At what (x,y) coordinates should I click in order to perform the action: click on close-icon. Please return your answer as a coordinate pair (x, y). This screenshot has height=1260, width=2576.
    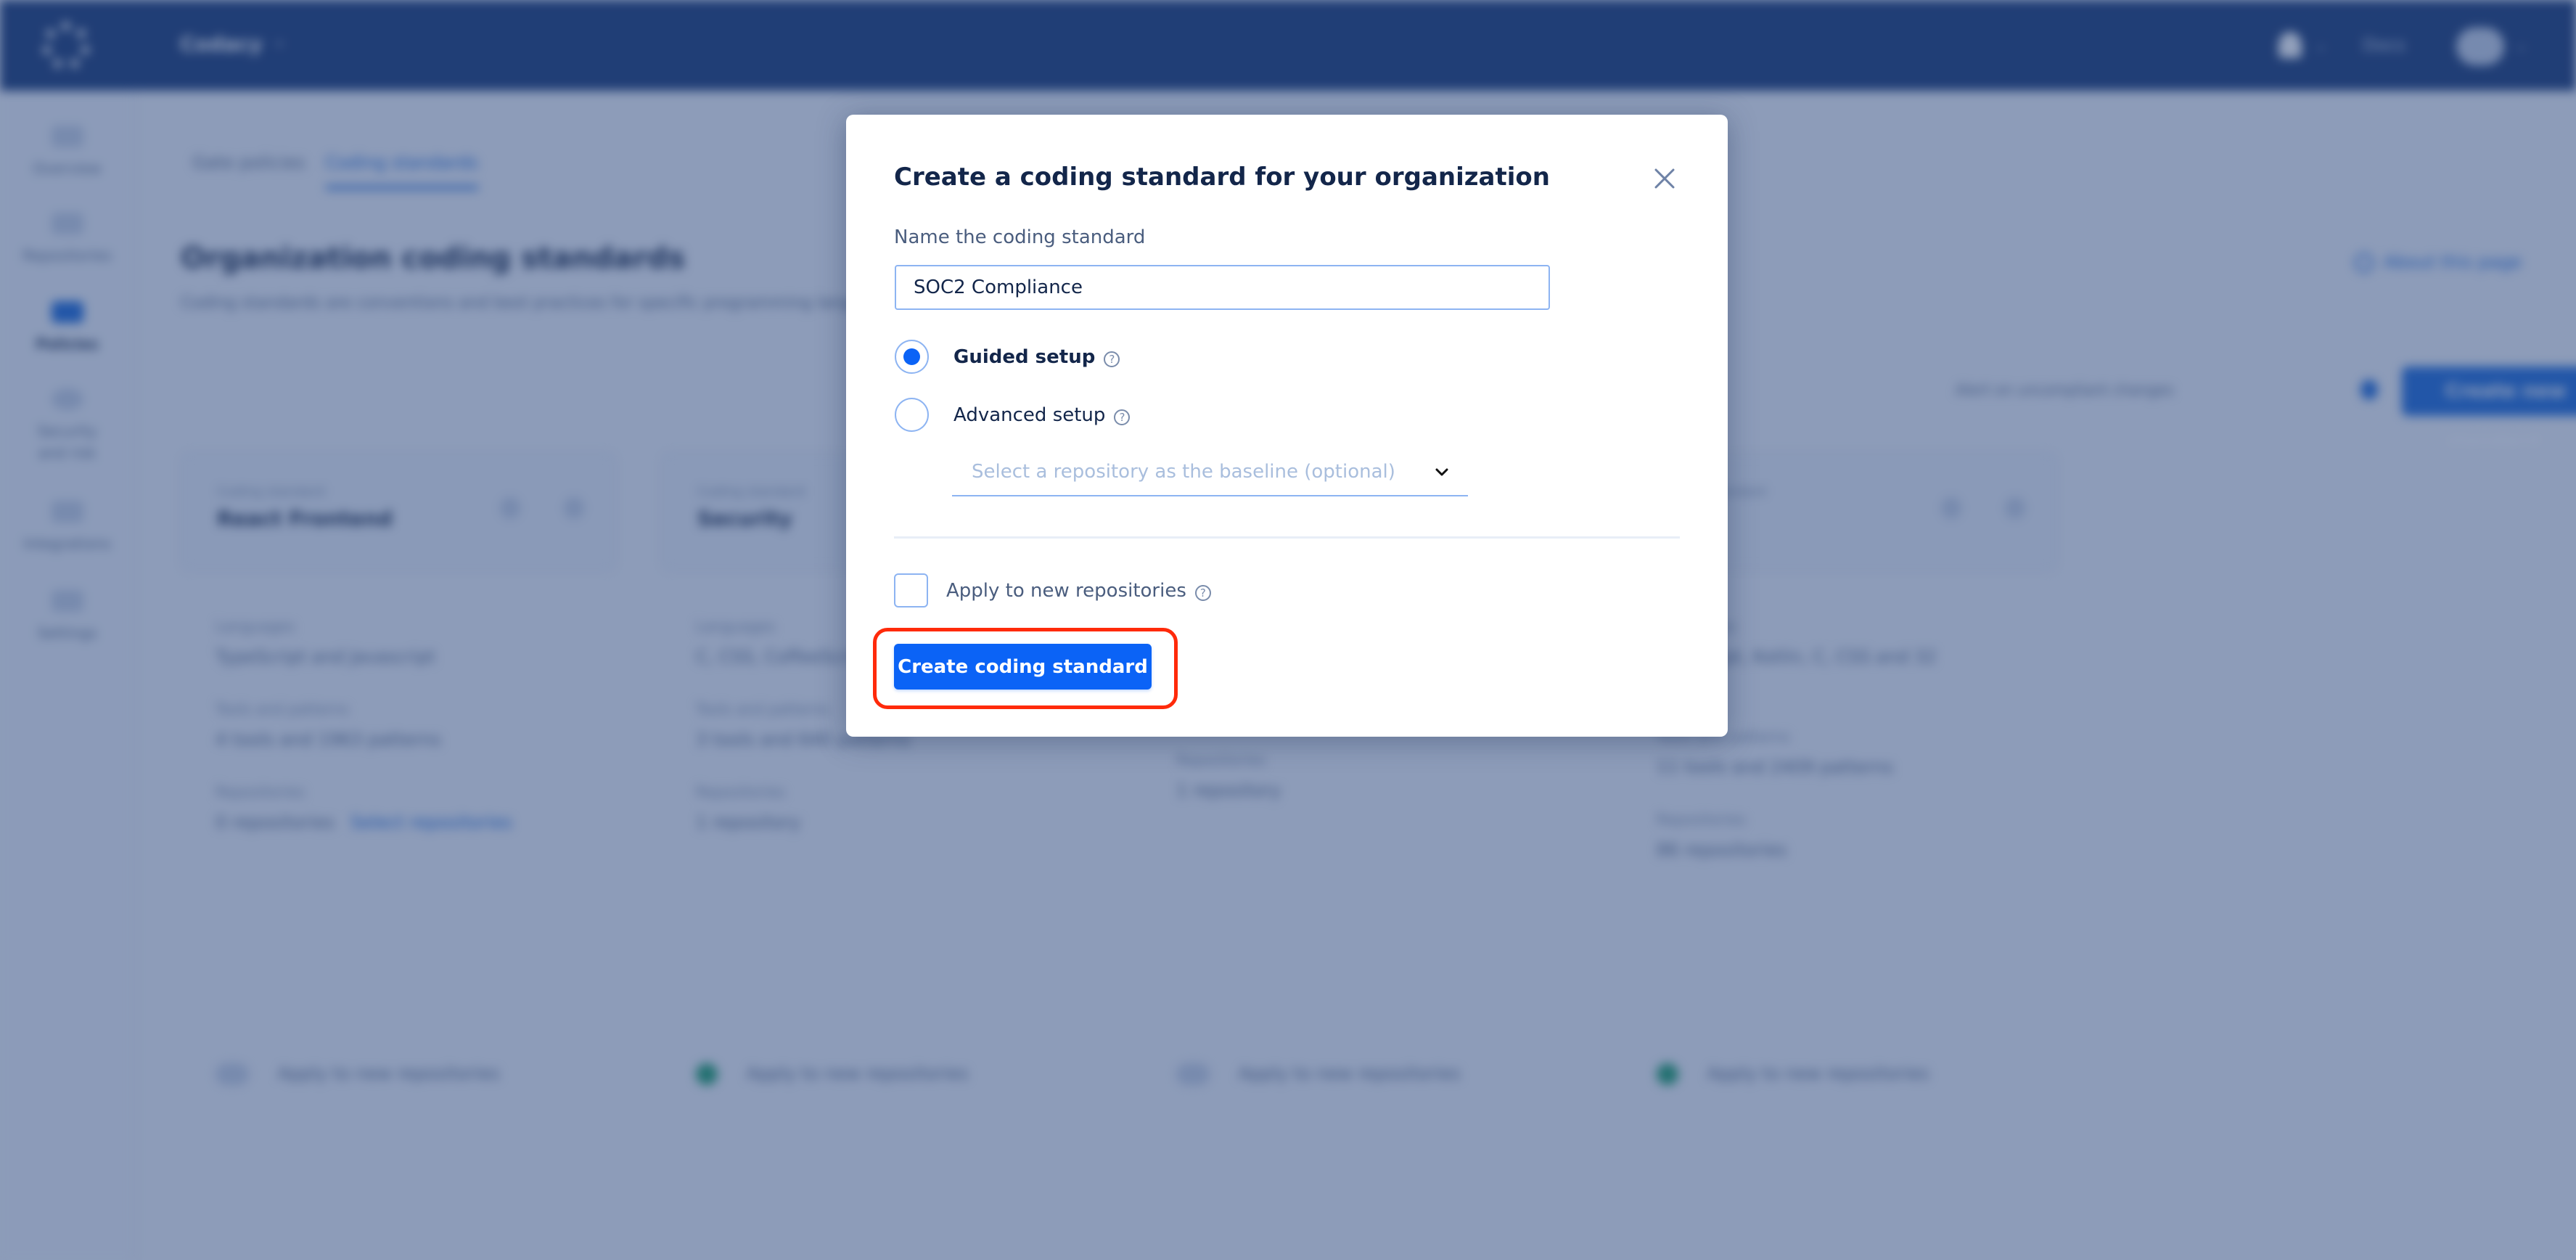
    Looking at the image, I should click on (1664, 178).